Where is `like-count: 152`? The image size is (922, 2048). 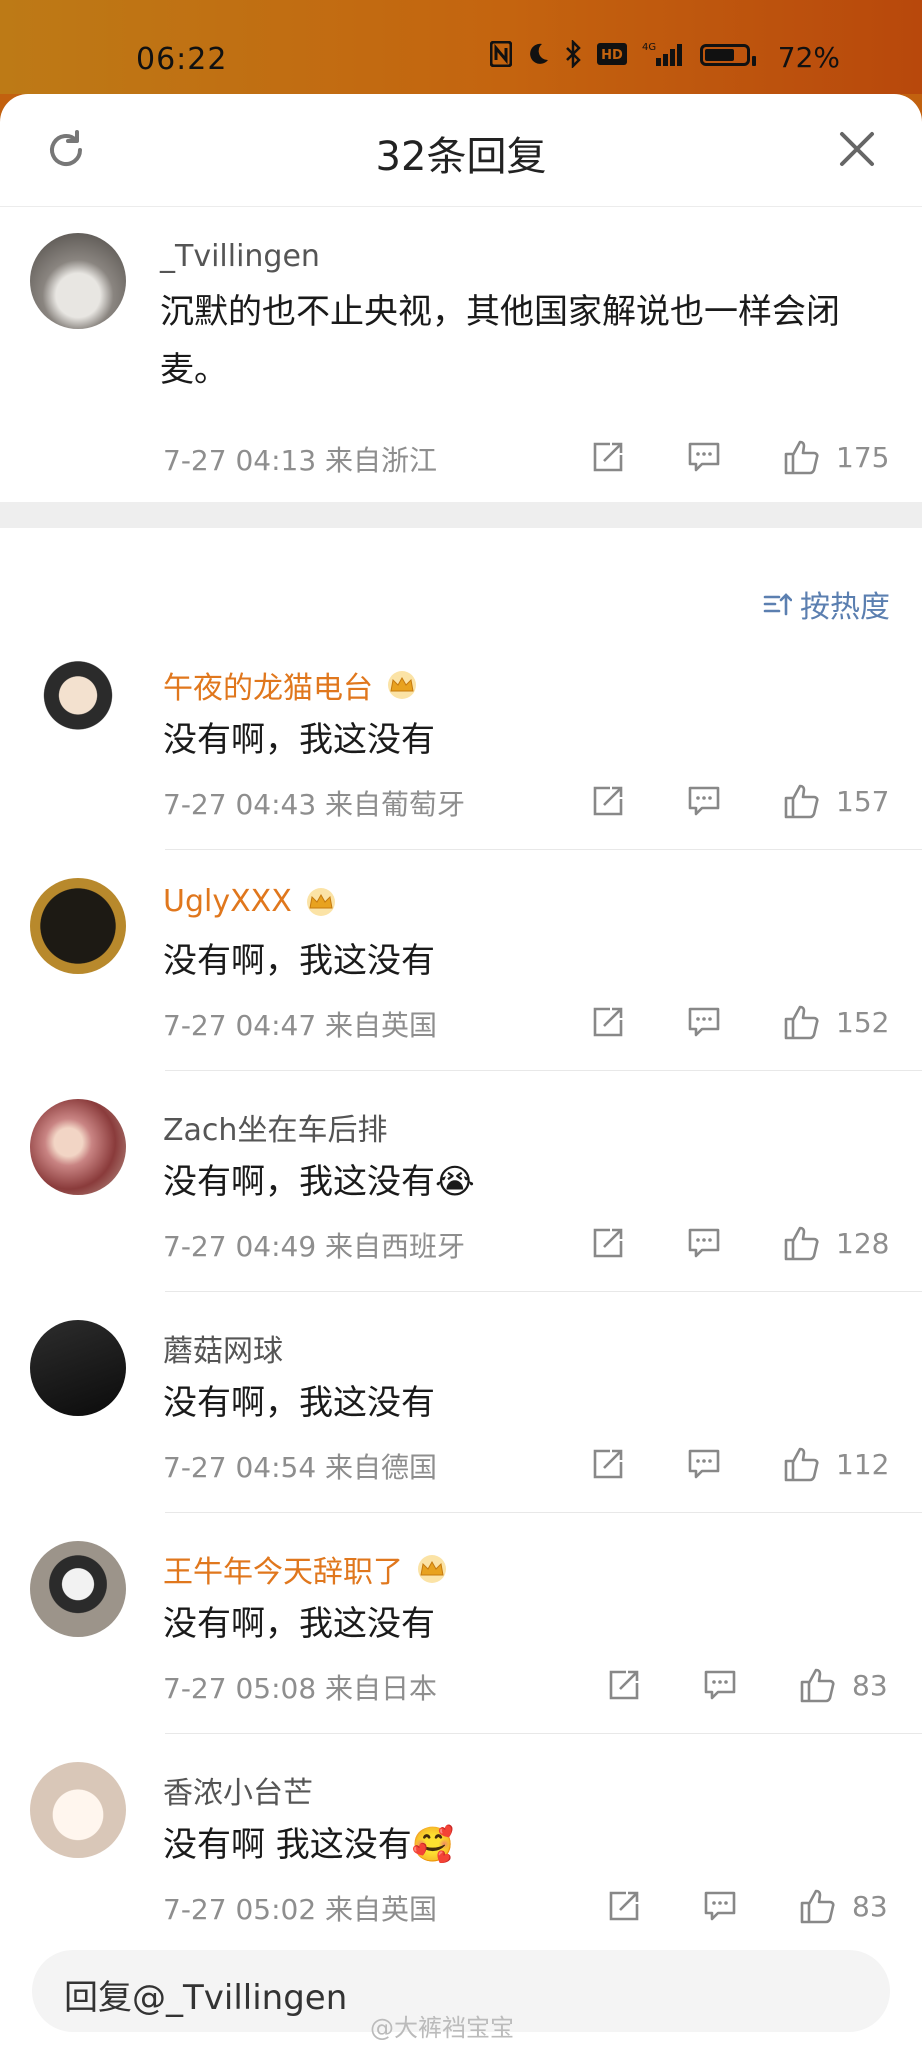
like-count: 152 is located at coordinates (863, 1022).